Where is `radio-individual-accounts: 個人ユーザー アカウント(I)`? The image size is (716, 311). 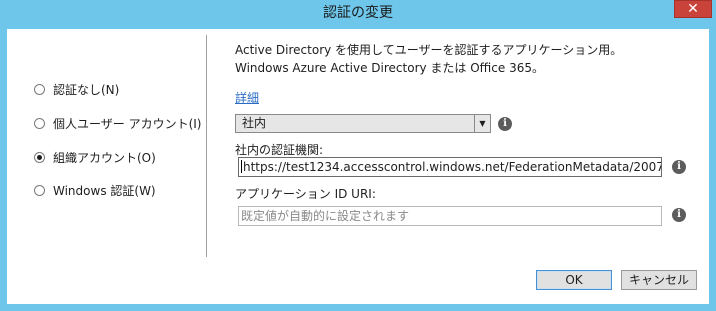
radio-individual-accounts: 個人ユーザー アカウント(I) is located at coordinates (117, 123).